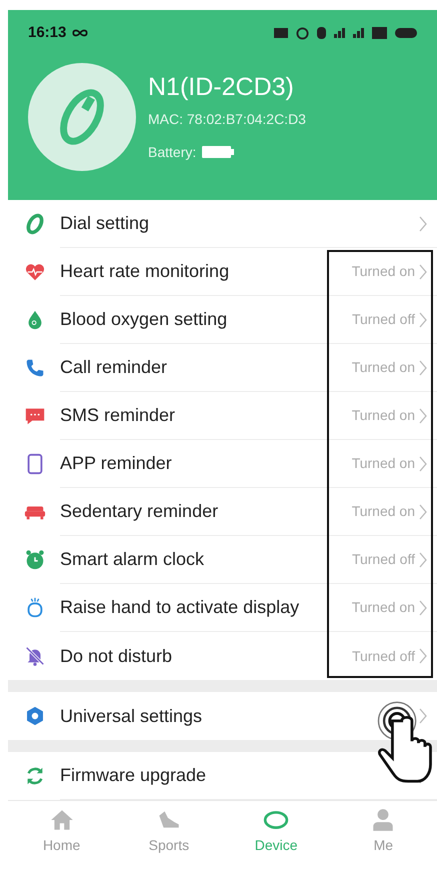 Image resolution: width=437 pixels, height=882 pixels. I want to click on muted-bell-icon, so click(35, 656).